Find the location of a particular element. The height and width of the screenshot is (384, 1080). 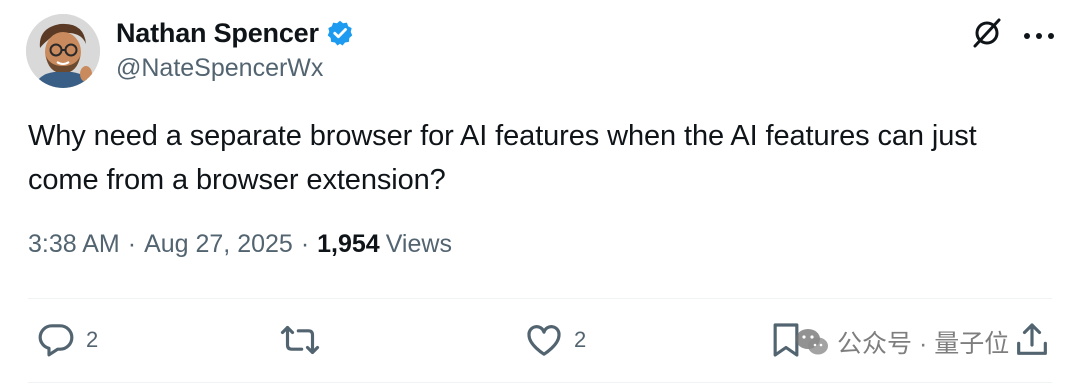

avatar-image is located at coordinates (63, 51).